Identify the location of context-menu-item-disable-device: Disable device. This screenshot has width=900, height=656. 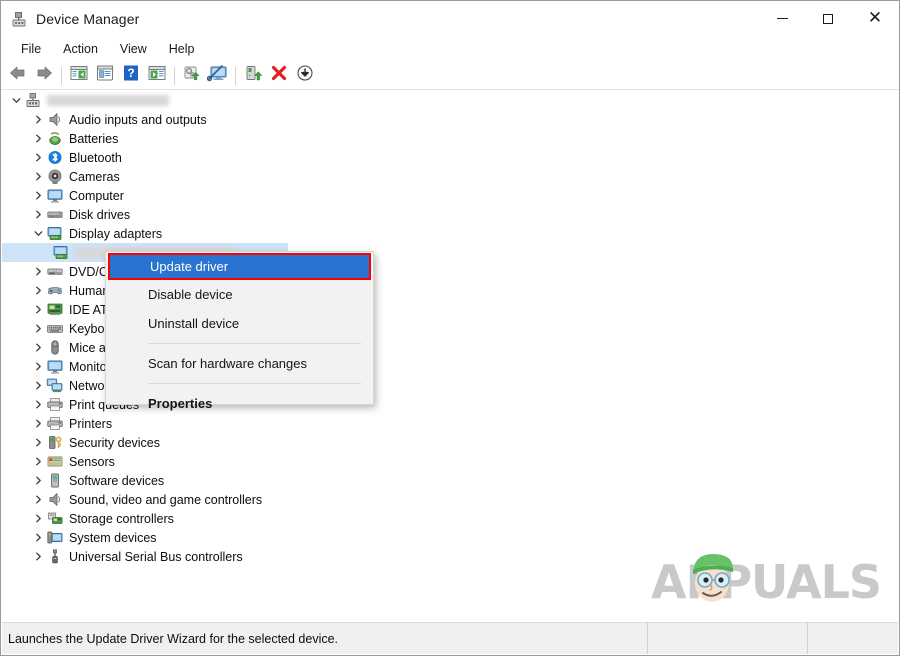
(239, 294).